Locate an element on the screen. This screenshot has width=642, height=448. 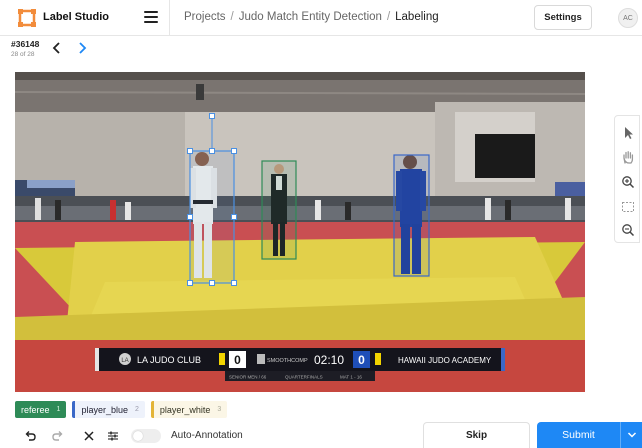
label-hotkey: 2 is located at coordinates (136, 409).